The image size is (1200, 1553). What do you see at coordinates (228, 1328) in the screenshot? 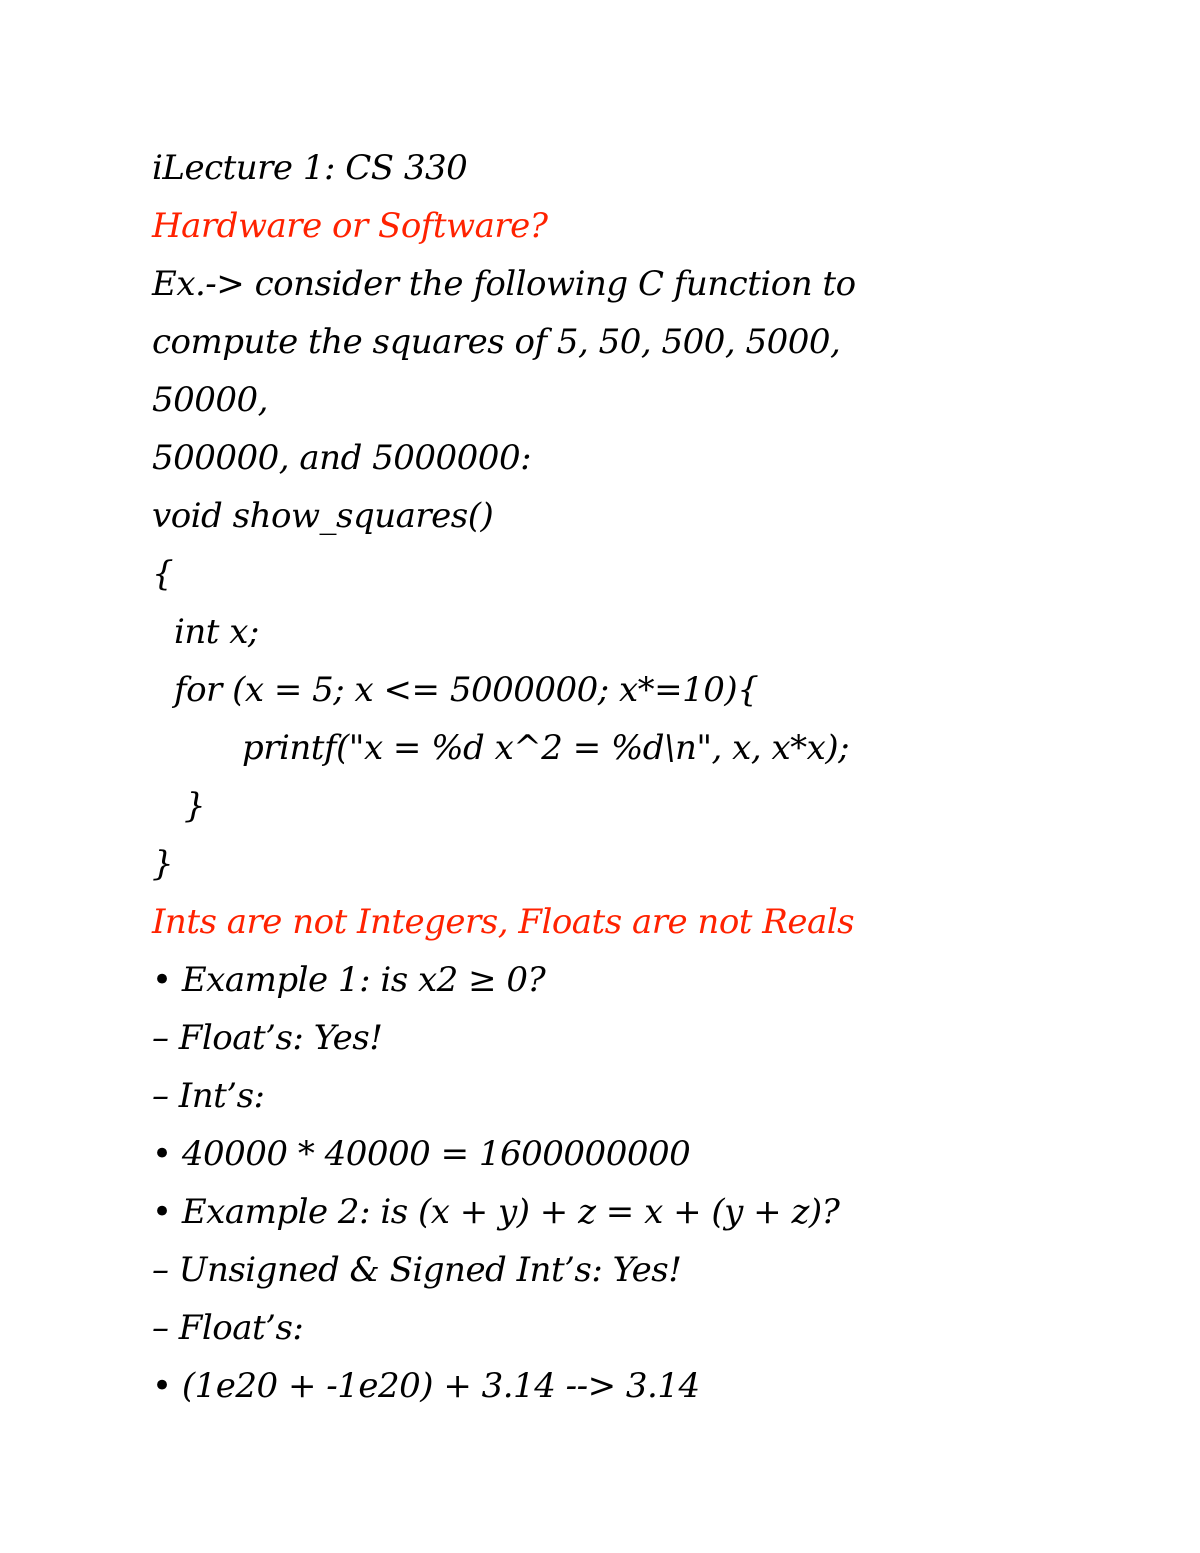
I see `dash-line: – Float’s:` at bounding box center [228, 1328].